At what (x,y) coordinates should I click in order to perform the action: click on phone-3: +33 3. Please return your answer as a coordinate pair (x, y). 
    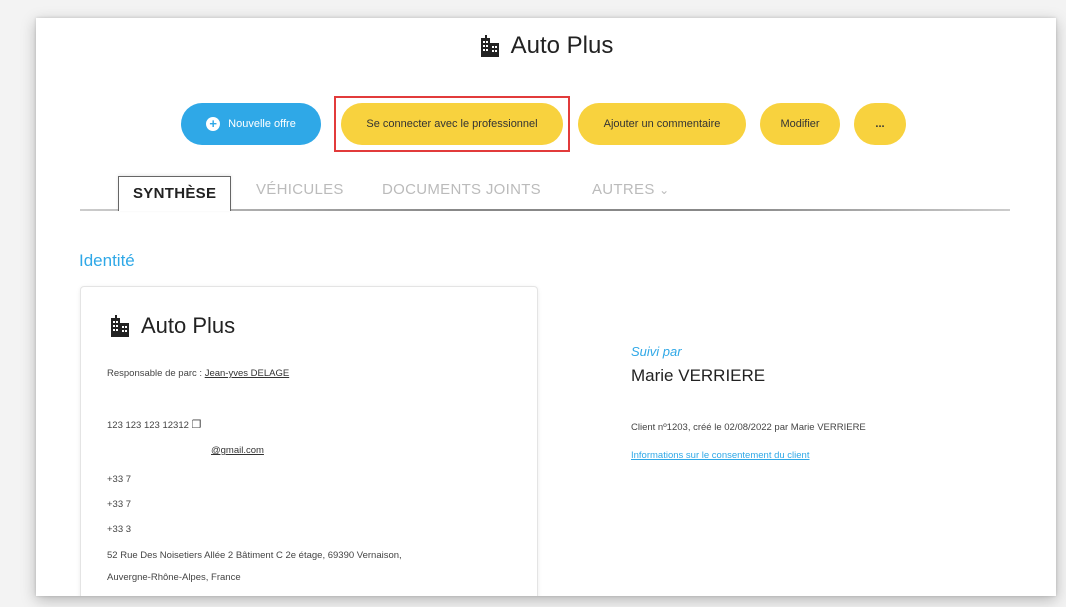
    Looking at the image, I should click on (119, 529).